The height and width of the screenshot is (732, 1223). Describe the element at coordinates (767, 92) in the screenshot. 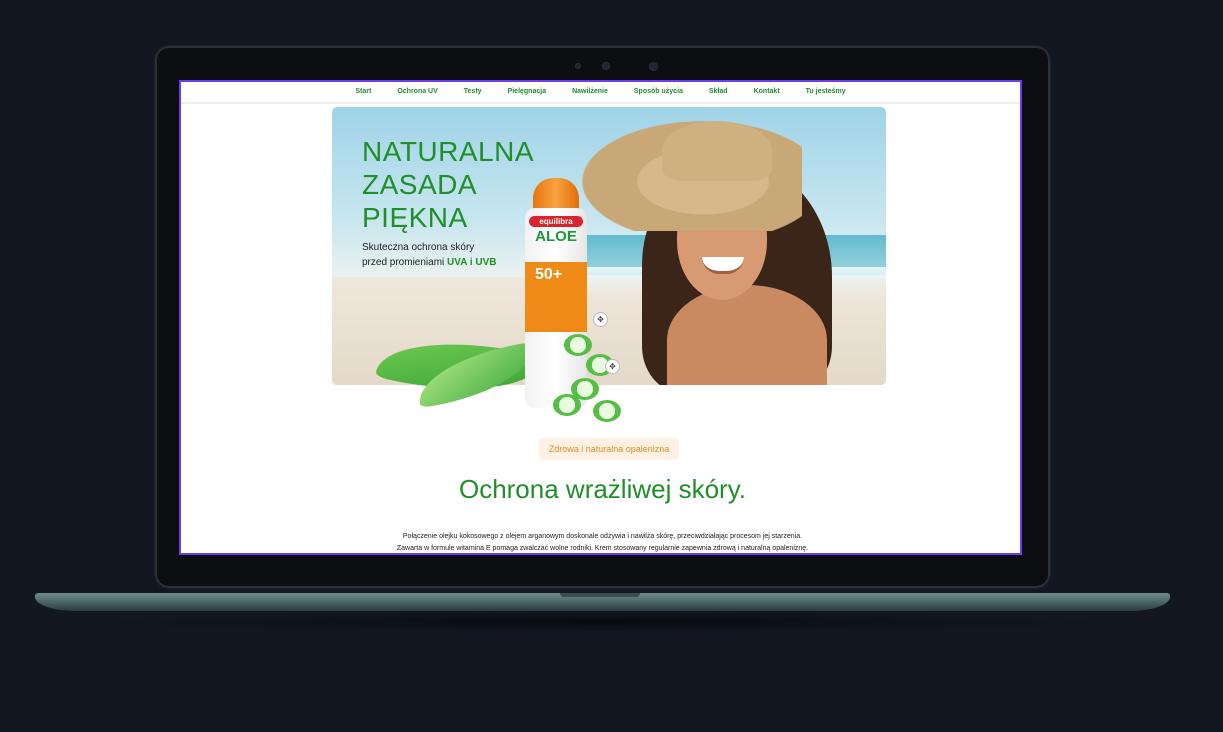

I see `nav-kontakt: Kontakt` at that location.